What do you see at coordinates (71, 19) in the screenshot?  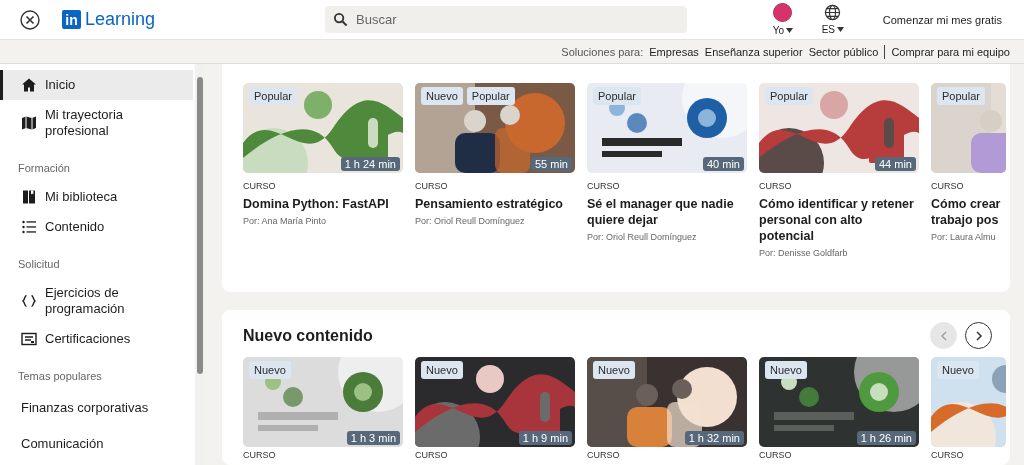 I see `logo-mark: in` at bounding box center [71, 19].